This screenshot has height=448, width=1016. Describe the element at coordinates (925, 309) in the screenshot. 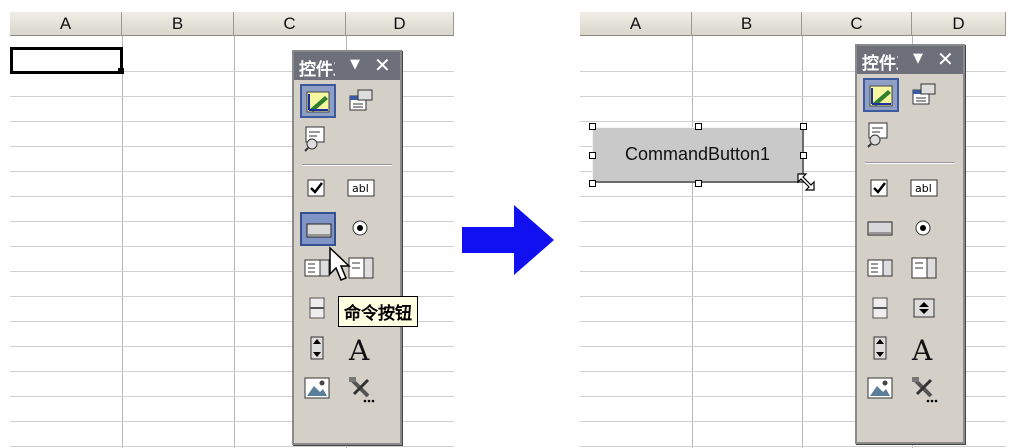

I see `spin-button-icon` at that location.